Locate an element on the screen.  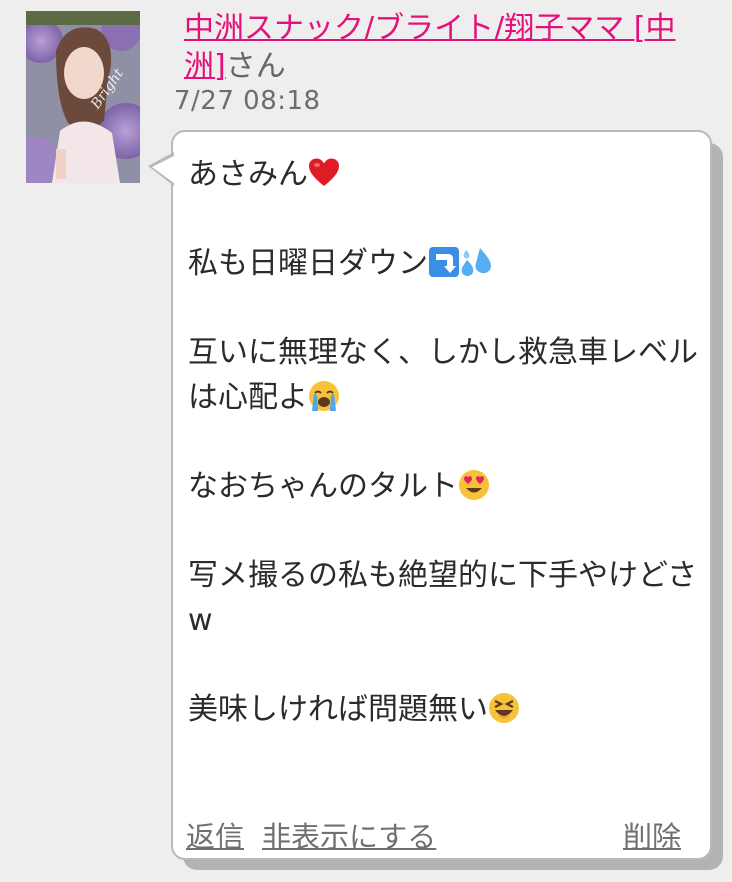
message-paragraph: 私も日曜日ダウン is located at coordinates (443, 263).